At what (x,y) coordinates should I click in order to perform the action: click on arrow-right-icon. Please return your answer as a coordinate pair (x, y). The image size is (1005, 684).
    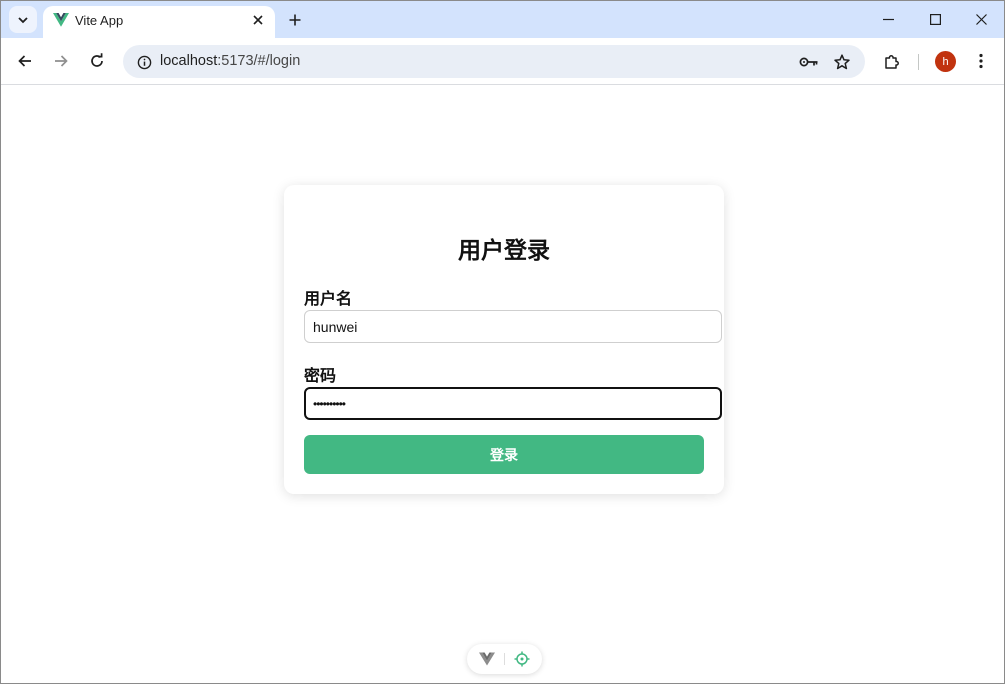
    Looking at the image, I should click on (61, 61).